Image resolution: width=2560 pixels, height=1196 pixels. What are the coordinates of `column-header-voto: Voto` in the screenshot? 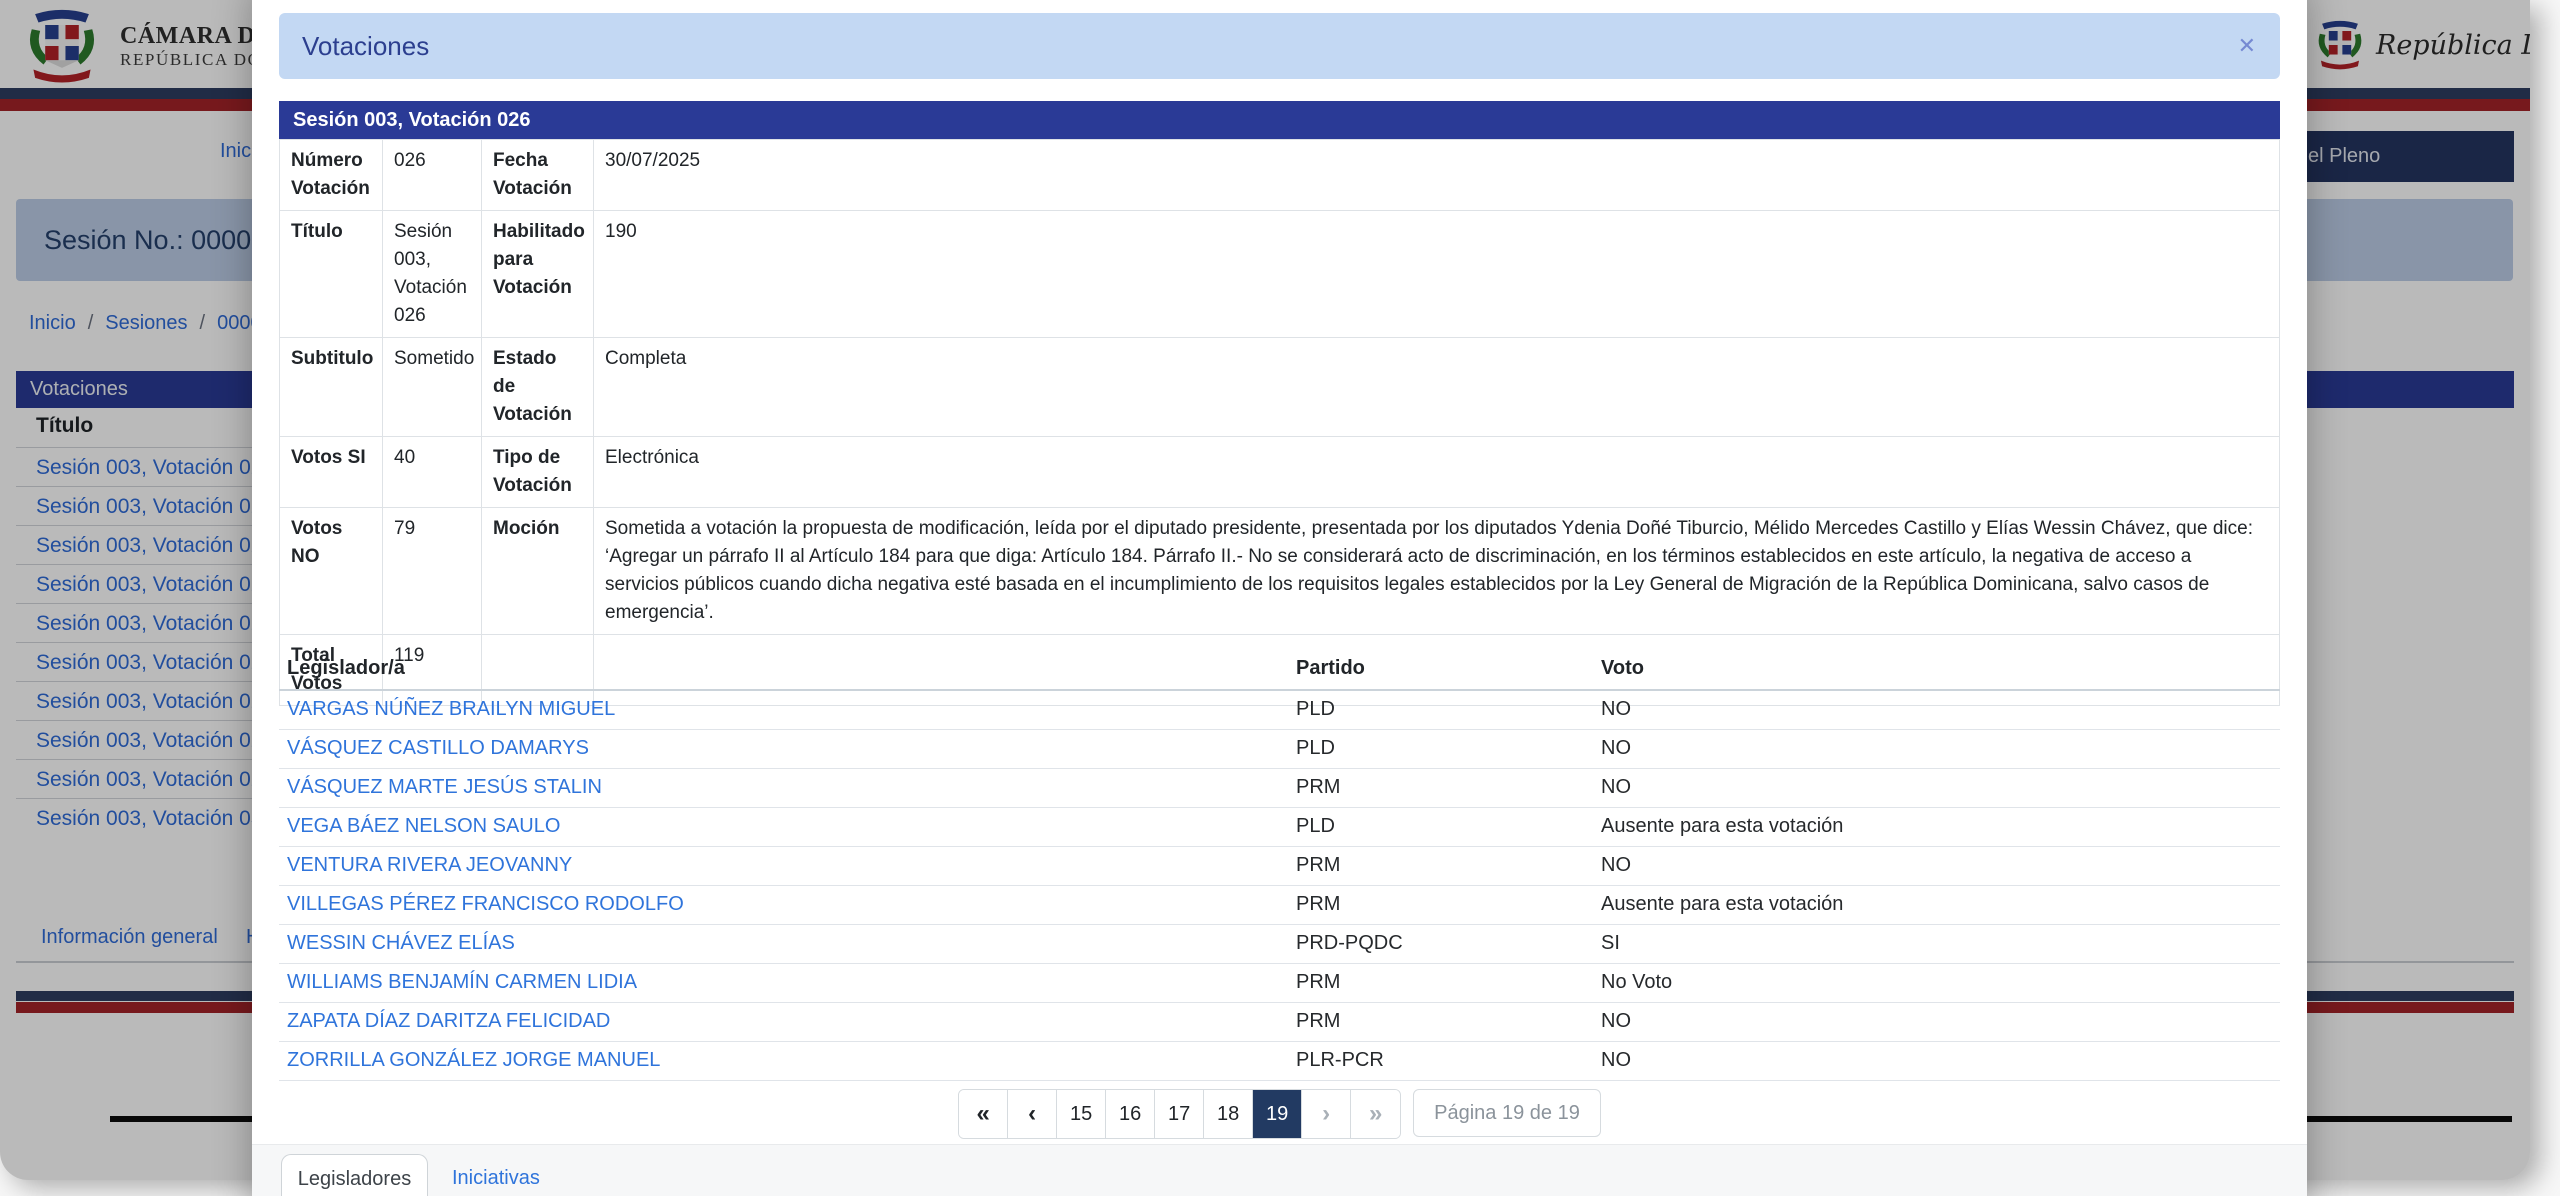 It's located at (1936, 669).